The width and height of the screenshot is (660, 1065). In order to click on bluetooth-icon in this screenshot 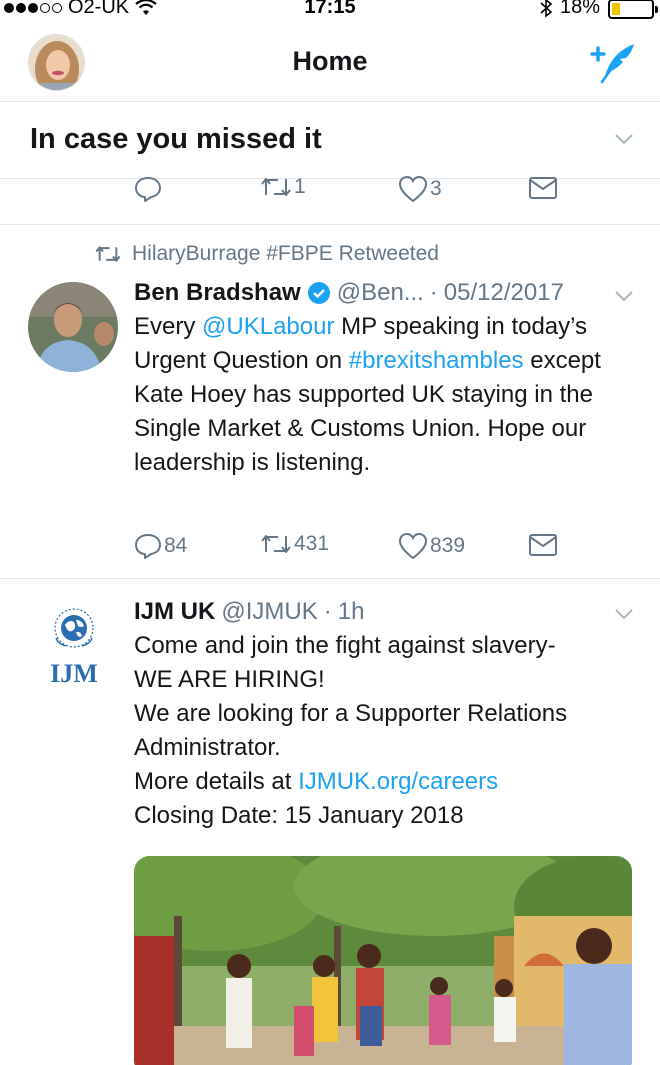, I will do `click(546, 9)`.